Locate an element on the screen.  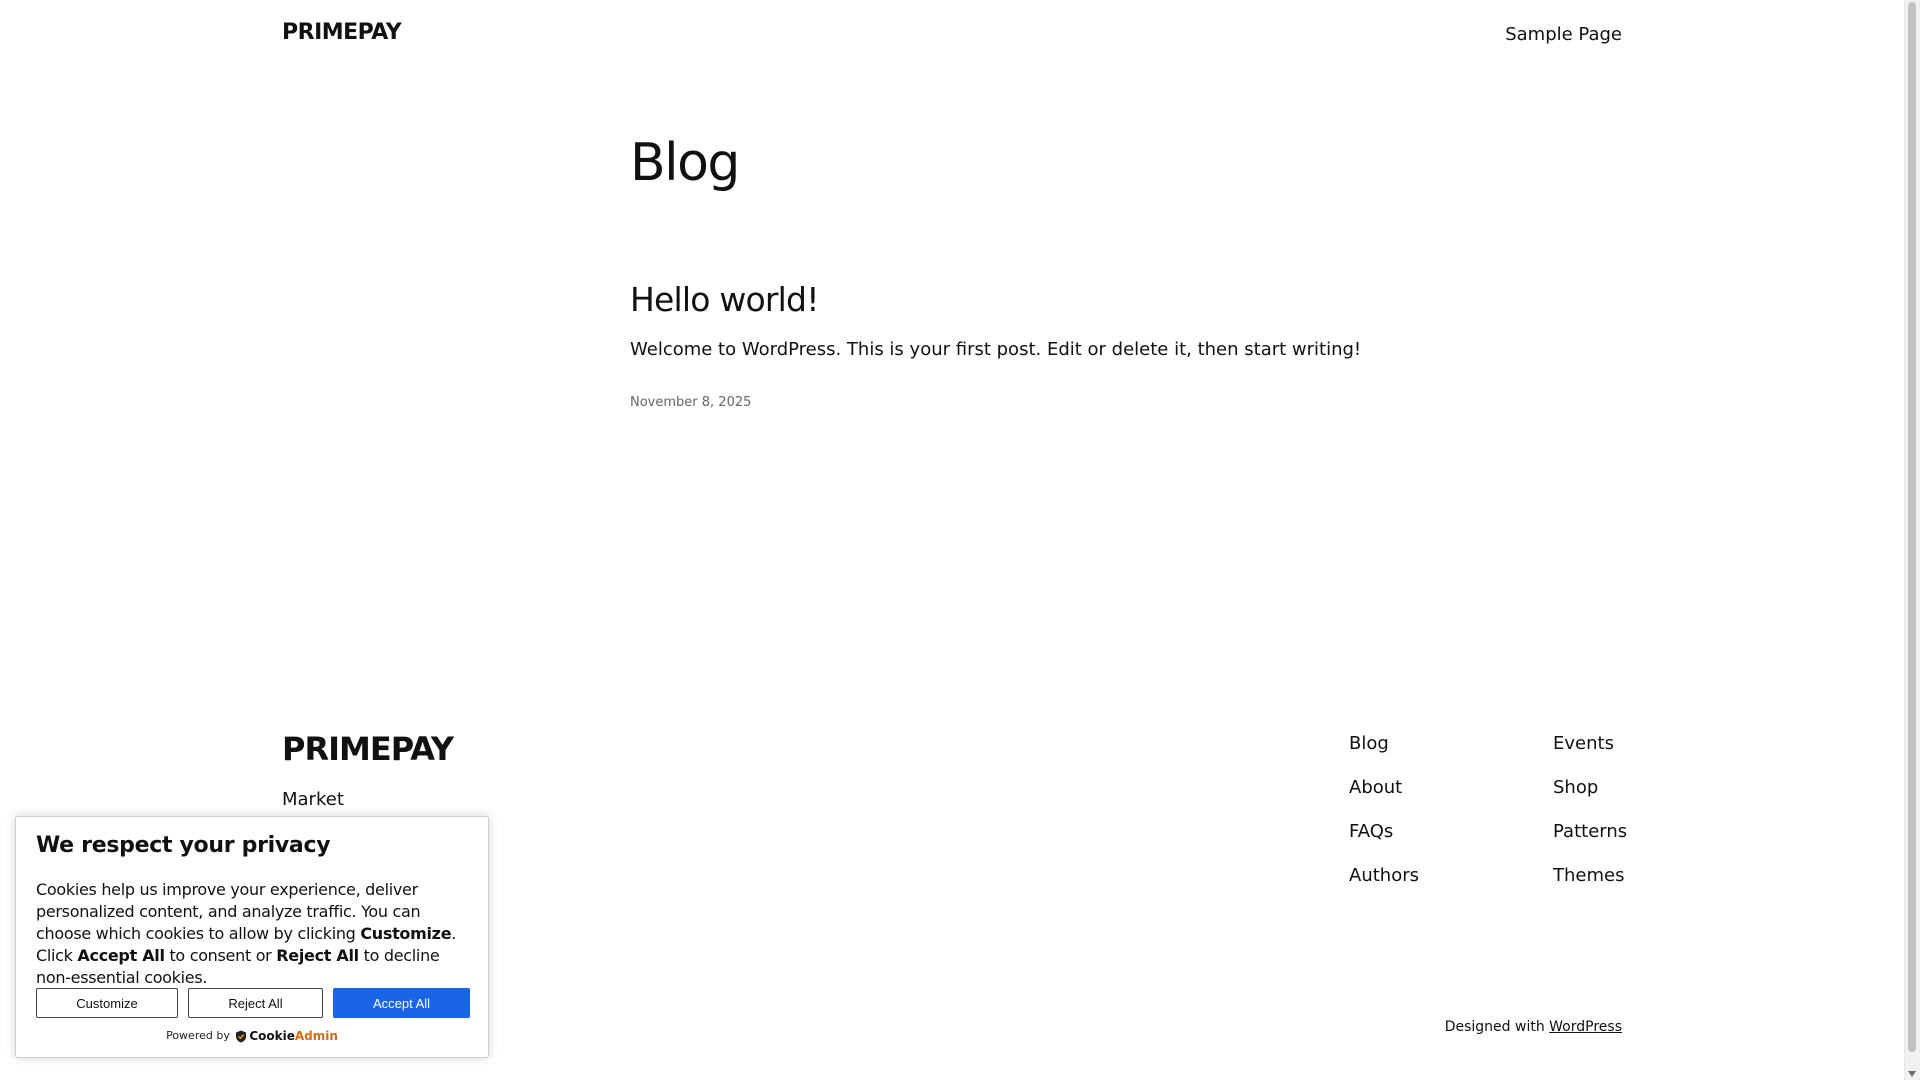
wordpress-link: WordPress is located at coordinates (1585, 1027).